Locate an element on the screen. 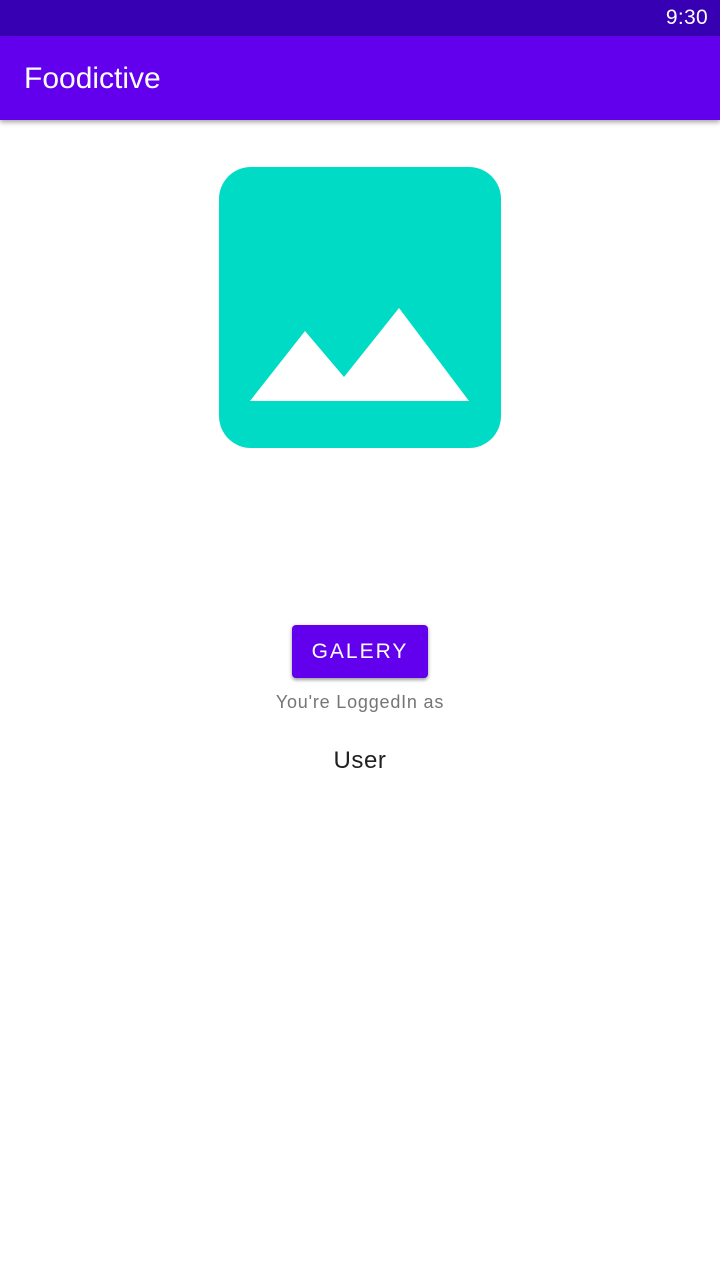 This screenshot has width=720, height=1280. app-title: Foodictive is located at coordinates (92, 78).